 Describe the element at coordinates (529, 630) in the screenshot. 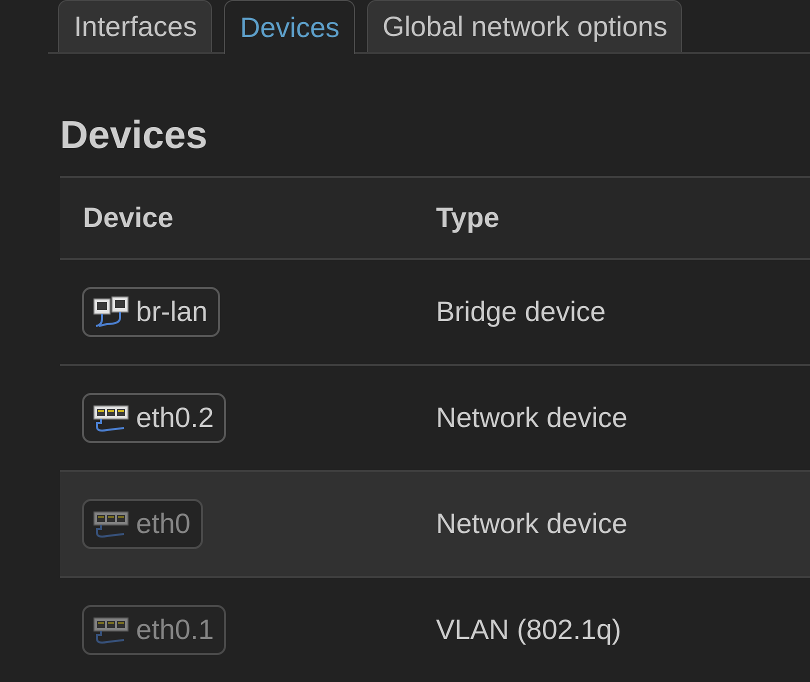

I see `device-type: VLAN (802.1q)` at that location.